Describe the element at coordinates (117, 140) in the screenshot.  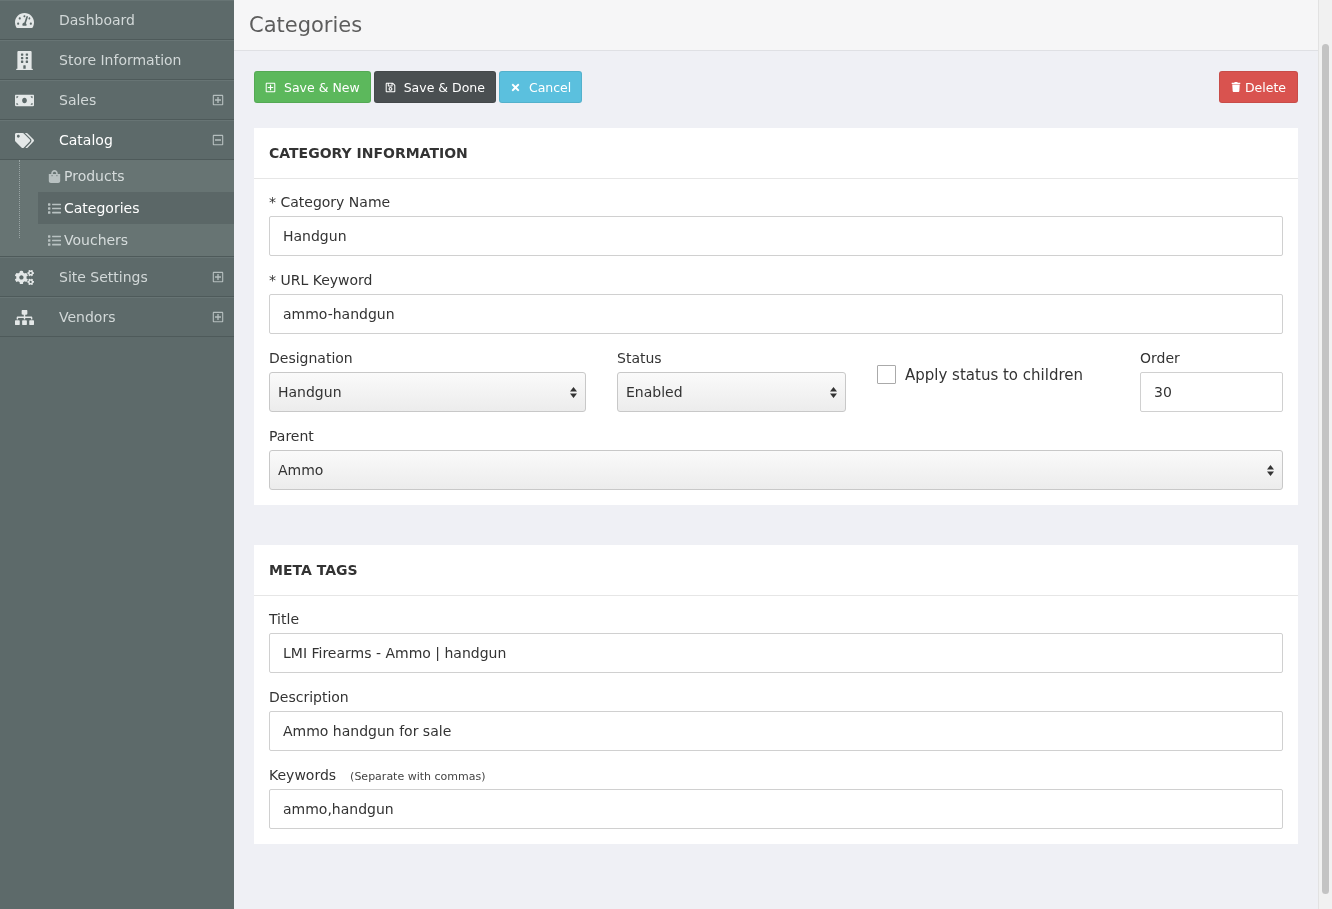
I see `sidebar-item: Catalog` at that location.